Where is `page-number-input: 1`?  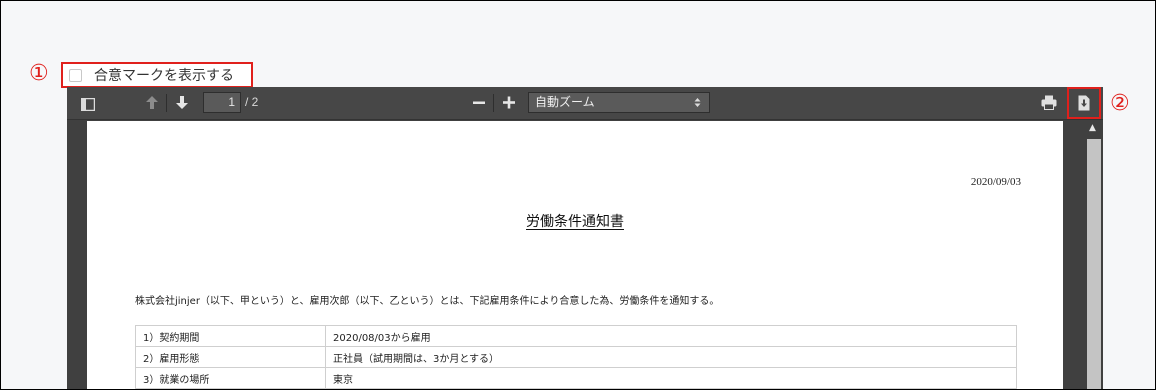
page-number-input: 1 is located at coordinates (222, 102).